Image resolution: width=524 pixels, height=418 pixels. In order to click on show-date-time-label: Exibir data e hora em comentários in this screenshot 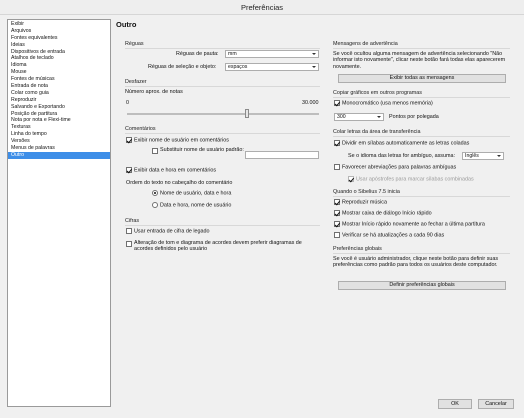, I will do `click(175, 170)`.